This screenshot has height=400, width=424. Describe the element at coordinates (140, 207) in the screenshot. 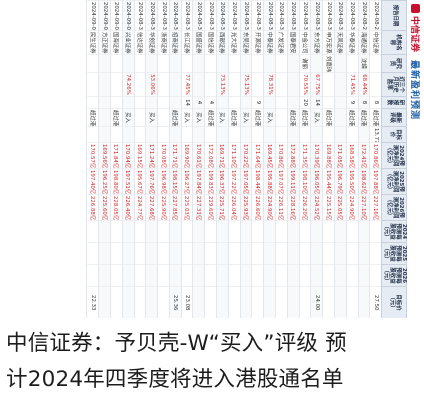

I see `table-cell: 224.77亿` at that location.